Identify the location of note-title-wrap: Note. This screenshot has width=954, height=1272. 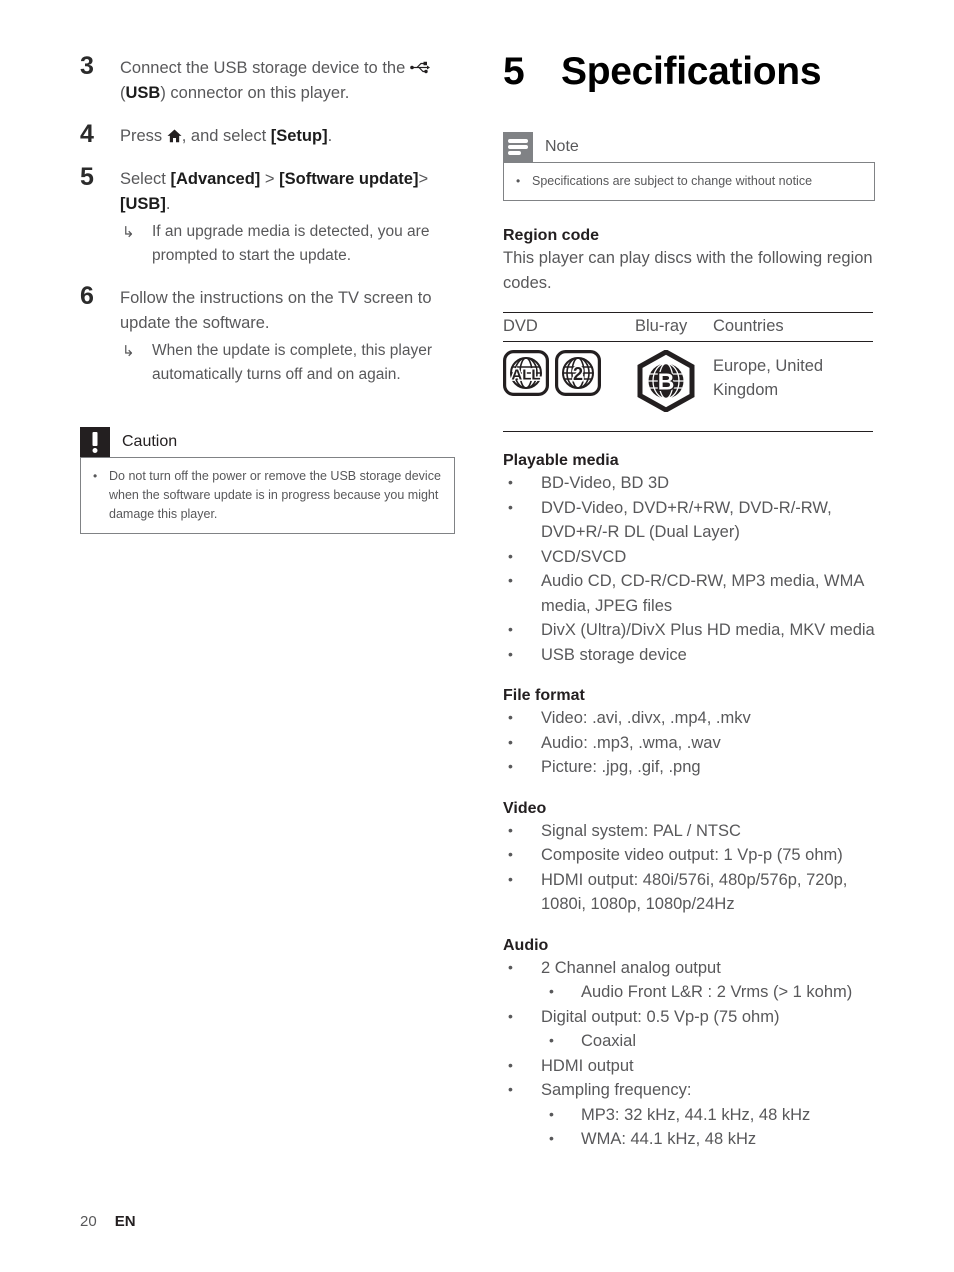
(556, 147).